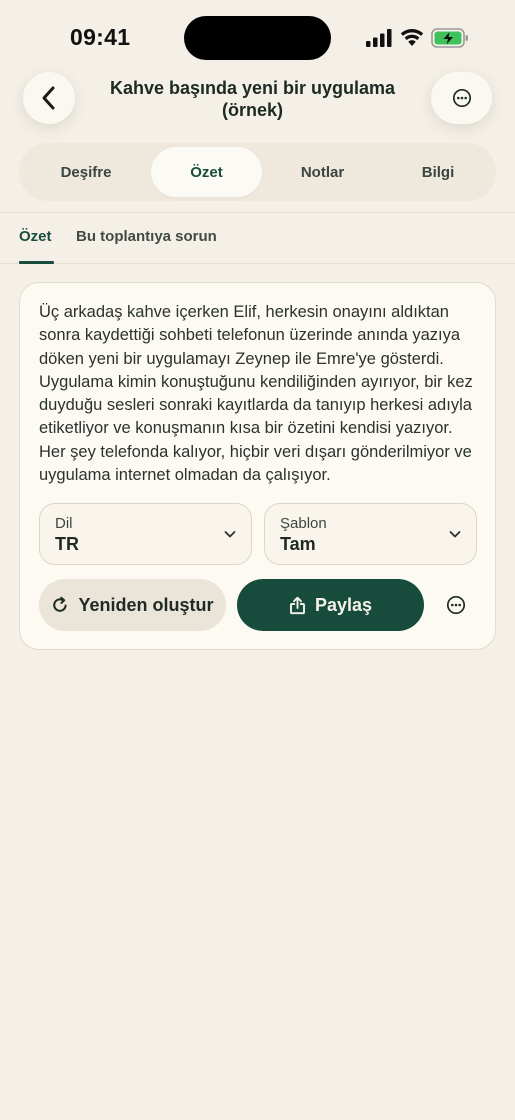 The height and width of the screenshot is (1120, 515). What do you see at coordinates (100, 37) in the screenshot?
I see `status-time: 09:41` at bounding box center [100, 37].